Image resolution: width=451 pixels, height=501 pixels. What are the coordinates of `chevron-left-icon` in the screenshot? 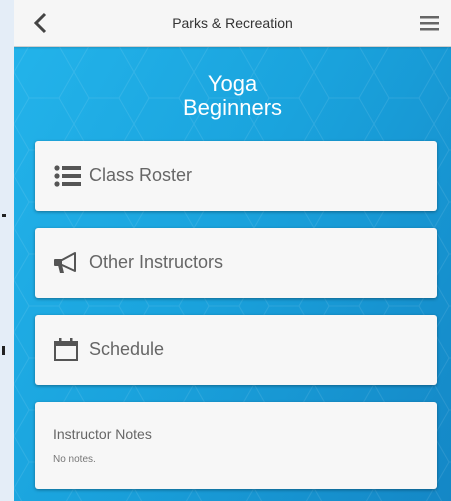 It's located at (40, 23).